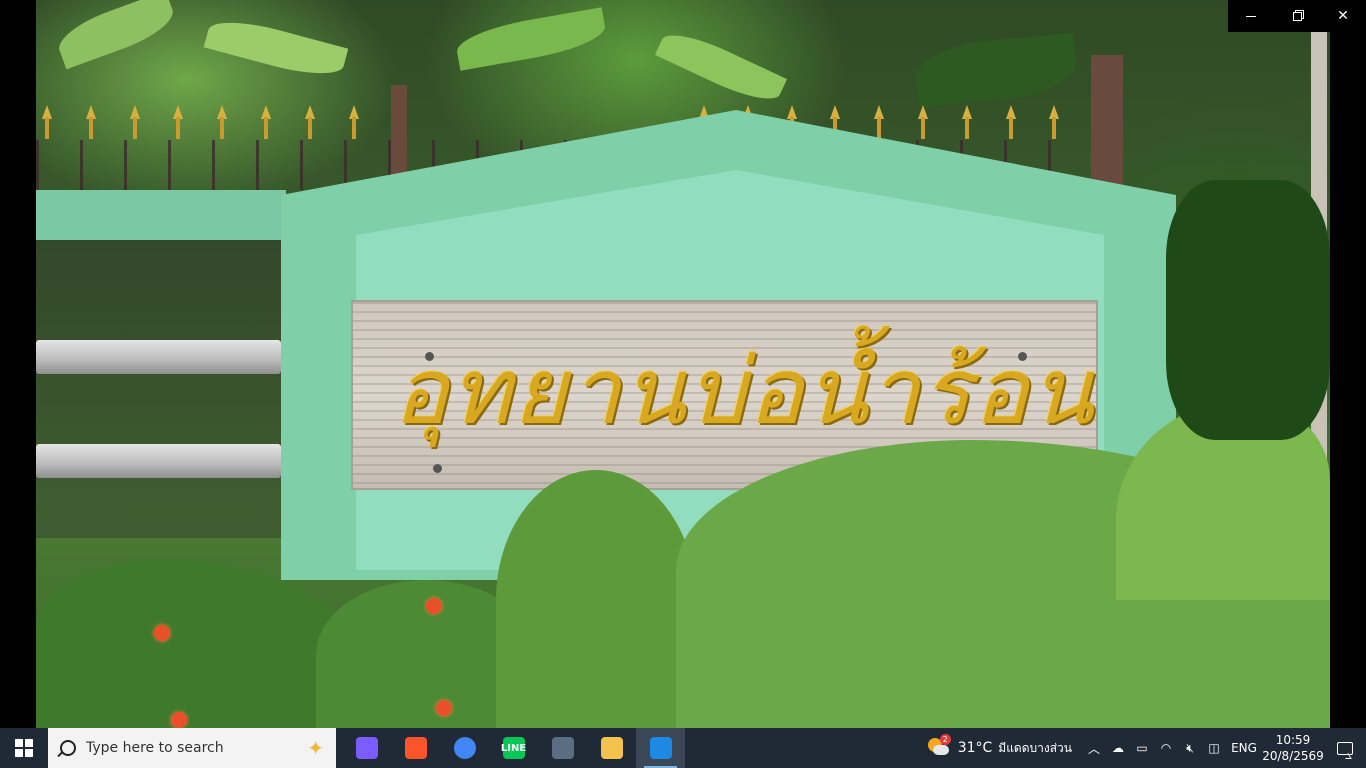  Describe the element at coordinates (939, 746) in the screenshot. I see `partly-sunny-icon: 2` at that location.